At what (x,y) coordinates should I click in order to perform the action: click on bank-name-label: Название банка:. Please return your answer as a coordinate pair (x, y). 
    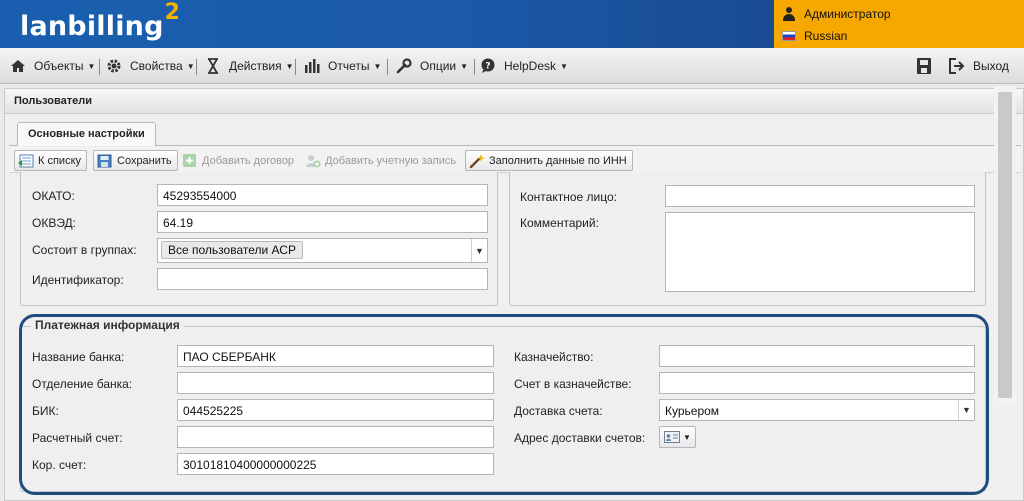
    Looking at the image, I should click on (78, 357).